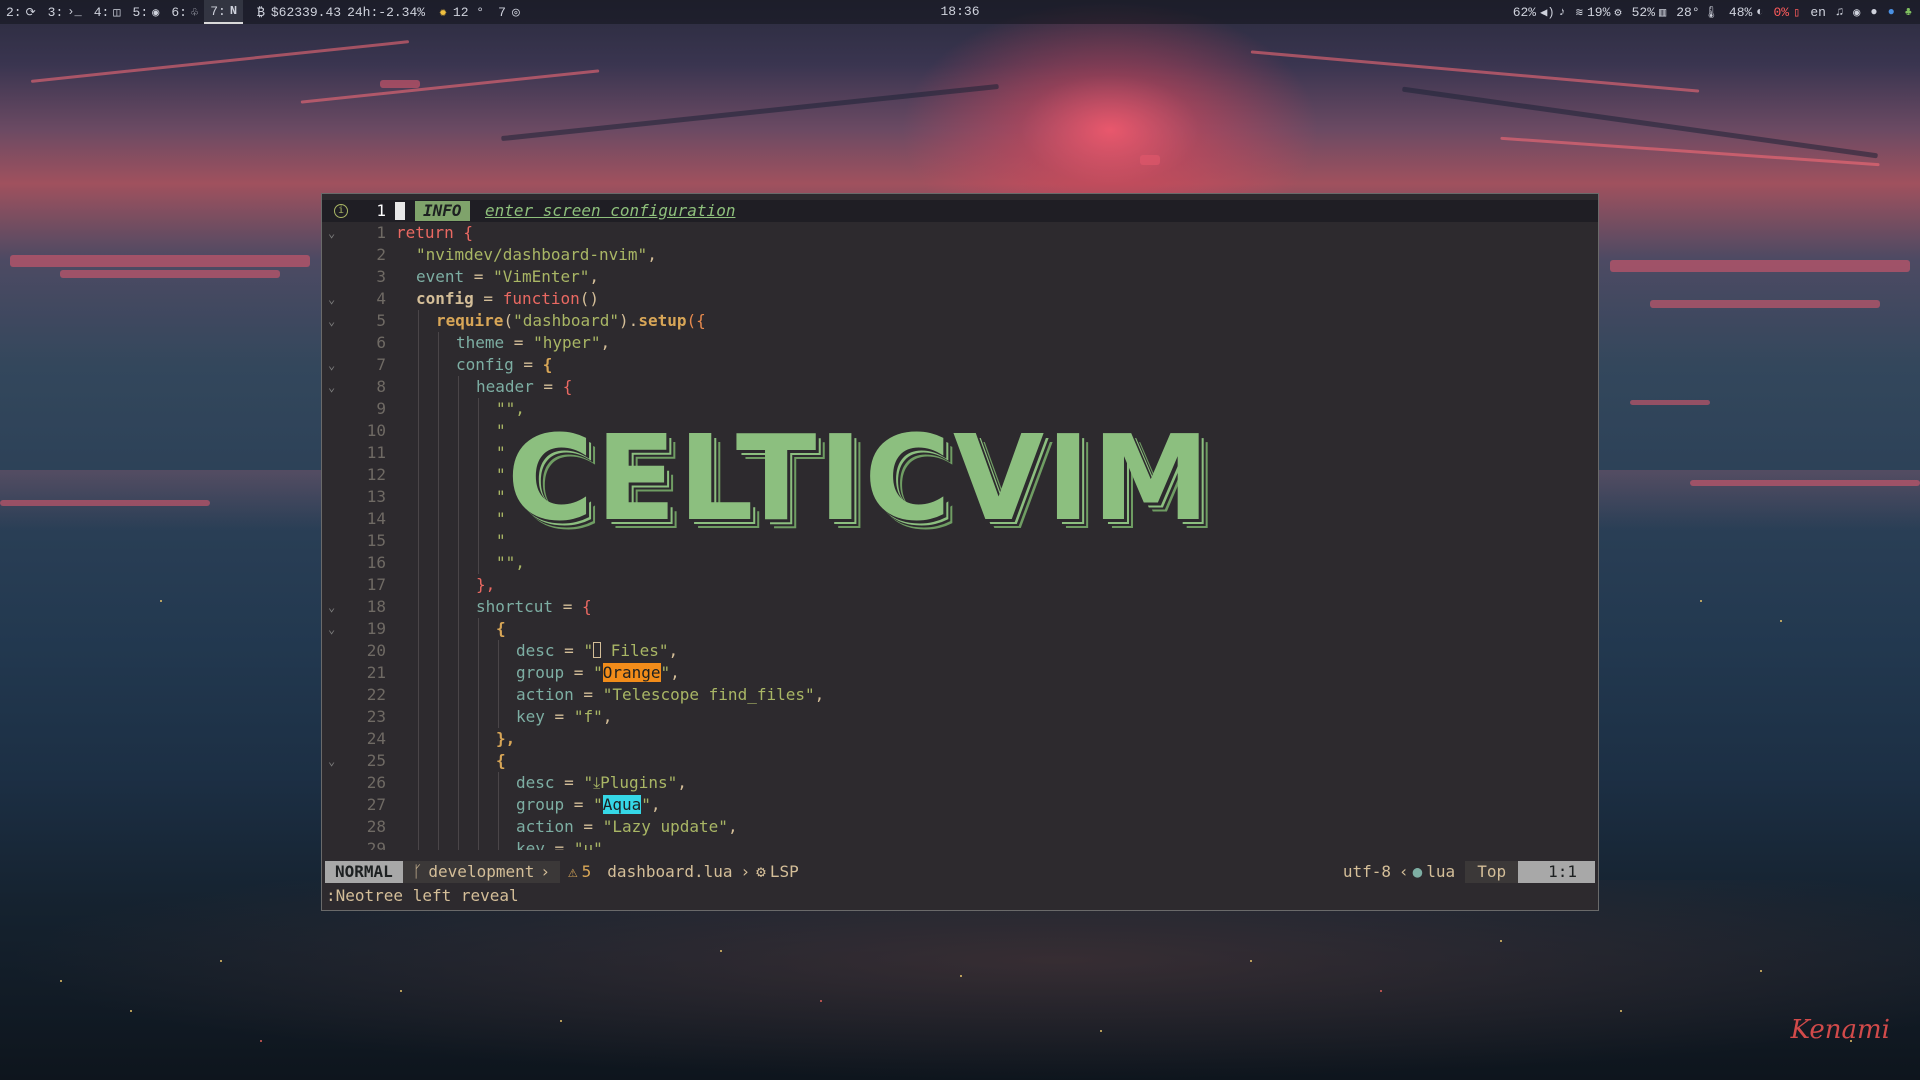 This screenshot has height=1080, width=1920. What do you see at coordinates (1856, 12) in the screenshot?
I see `steam-icon: ◉` at bounding box center [1856, 12].